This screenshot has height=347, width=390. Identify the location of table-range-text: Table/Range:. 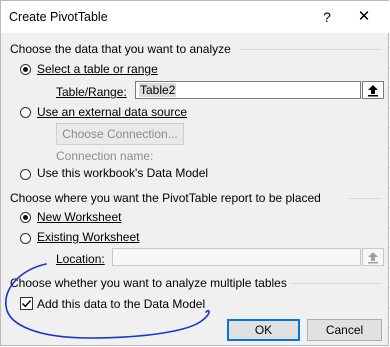
(91, 92).